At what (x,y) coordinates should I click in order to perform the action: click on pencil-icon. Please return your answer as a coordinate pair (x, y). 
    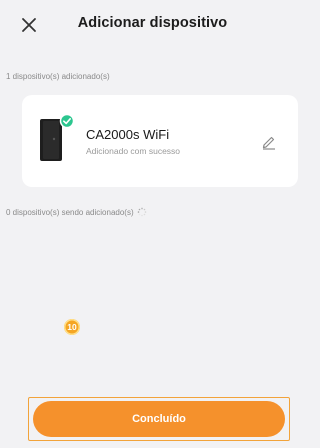
    Looking at the image, I should click on (268, 143).